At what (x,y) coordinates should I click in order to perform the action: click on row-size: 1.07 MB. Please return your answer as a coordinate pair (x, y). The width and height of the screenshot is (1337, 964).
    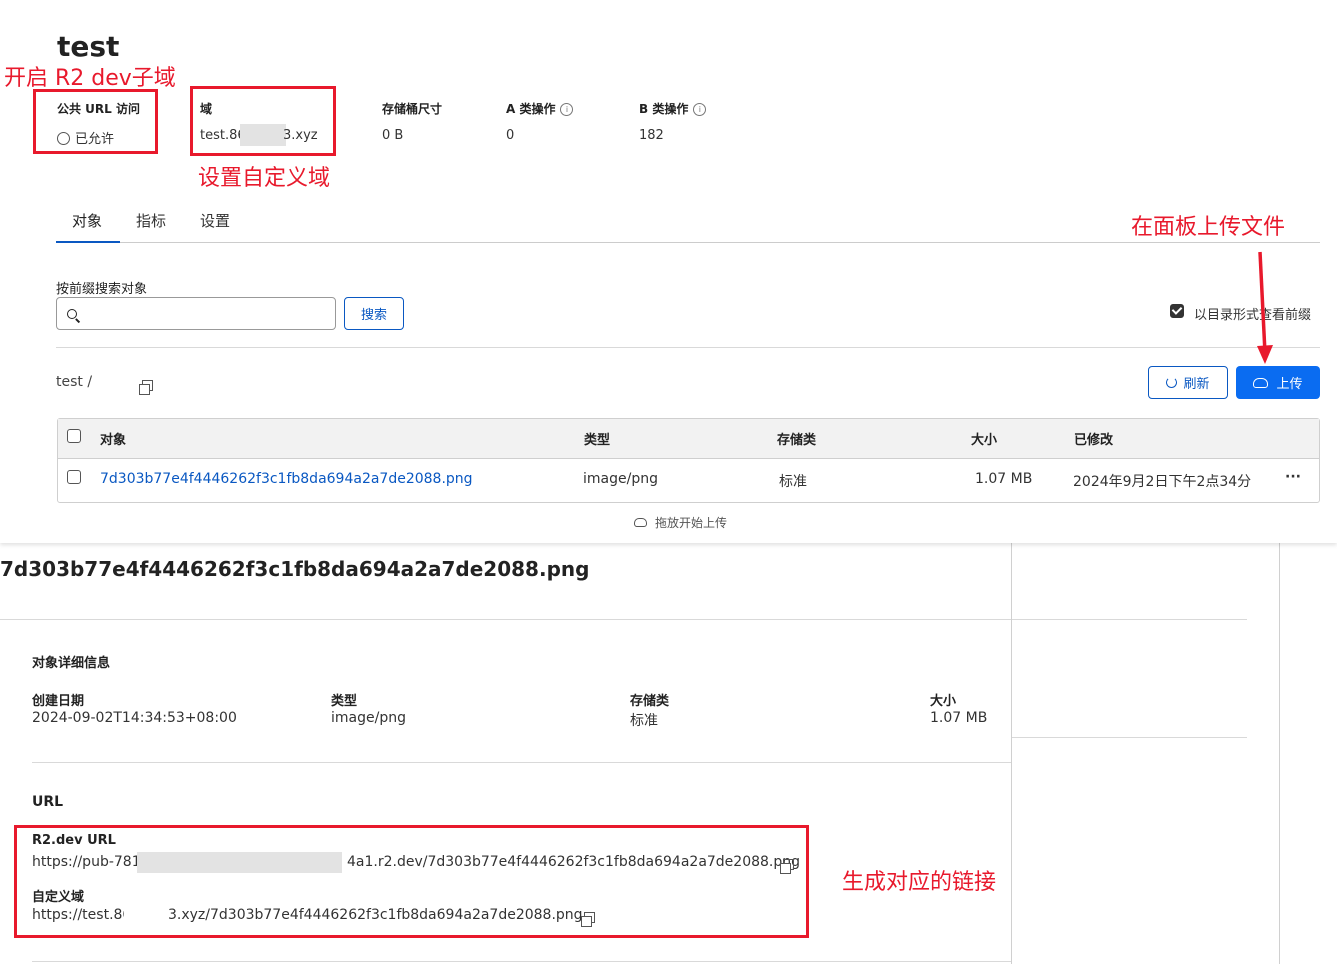
    Looking at the image, I should click on (1004, 479).